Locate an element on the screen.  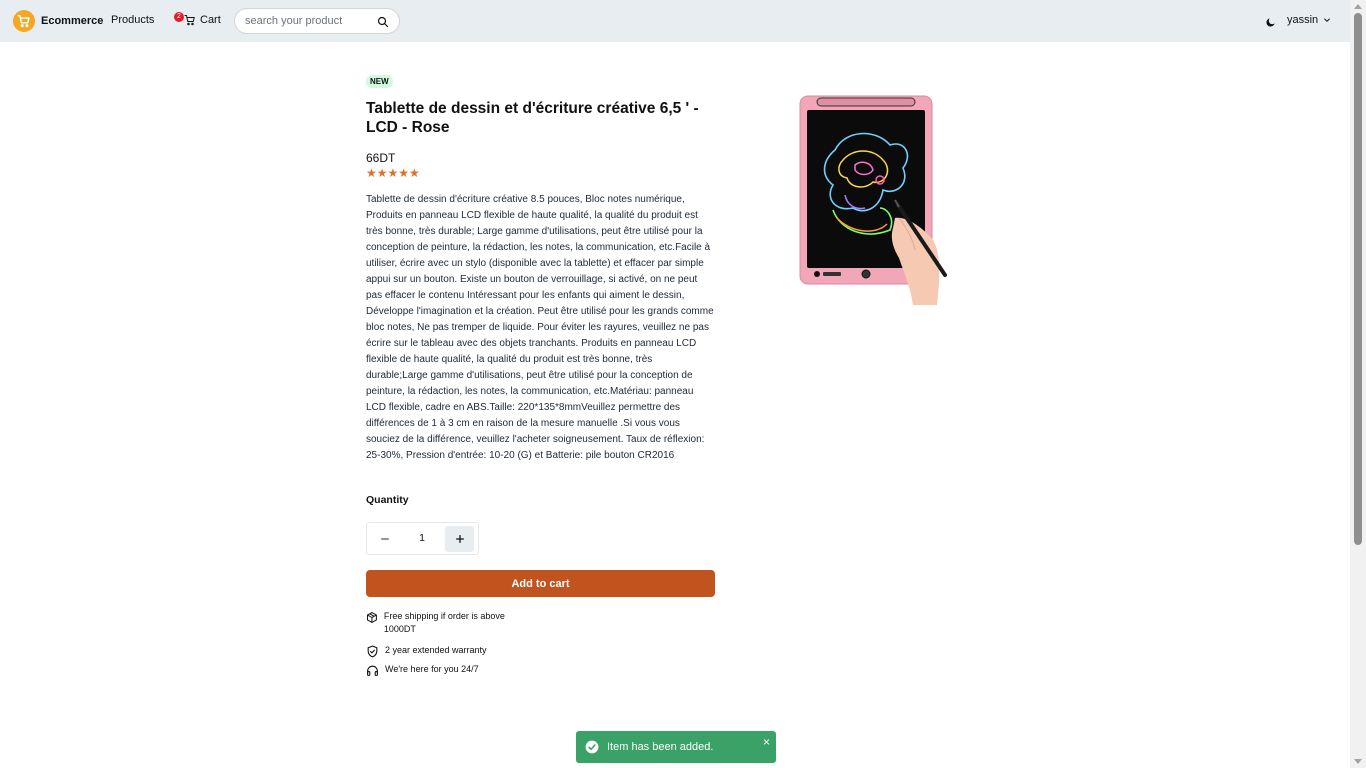
rating-stars: ★★★★★ is located at coordinates (393, 173).